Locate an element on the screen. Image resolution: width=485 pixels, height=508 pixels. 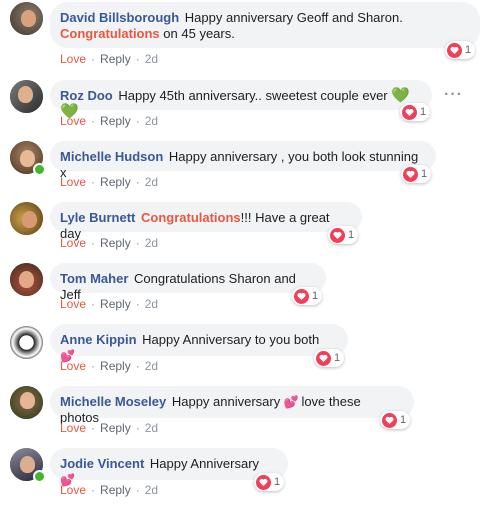
comment-author: Michelle Moseley is located at coordinates (113, 401).